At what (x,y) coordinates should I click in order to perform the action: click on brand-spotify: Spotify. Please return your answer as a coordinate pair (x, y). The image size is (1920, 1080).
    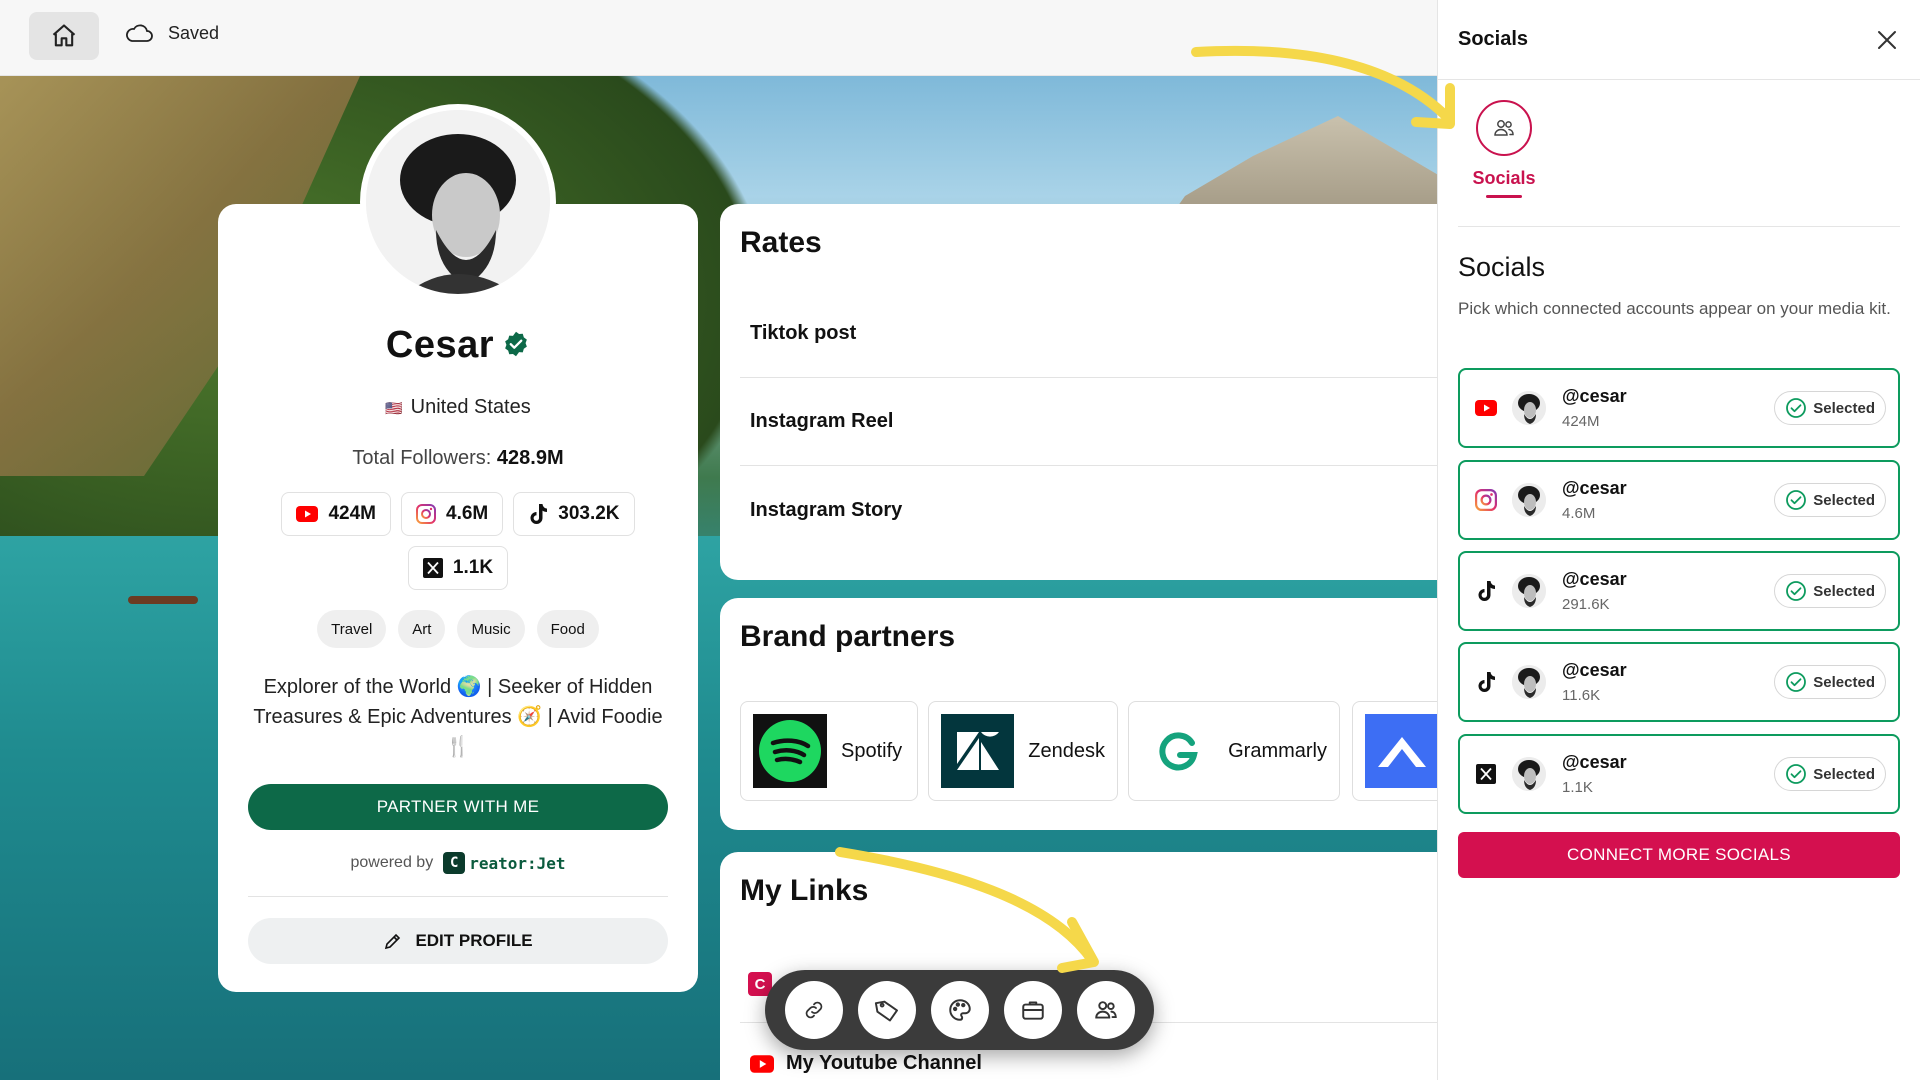
    Looking at the image, I should click on (829, 751).